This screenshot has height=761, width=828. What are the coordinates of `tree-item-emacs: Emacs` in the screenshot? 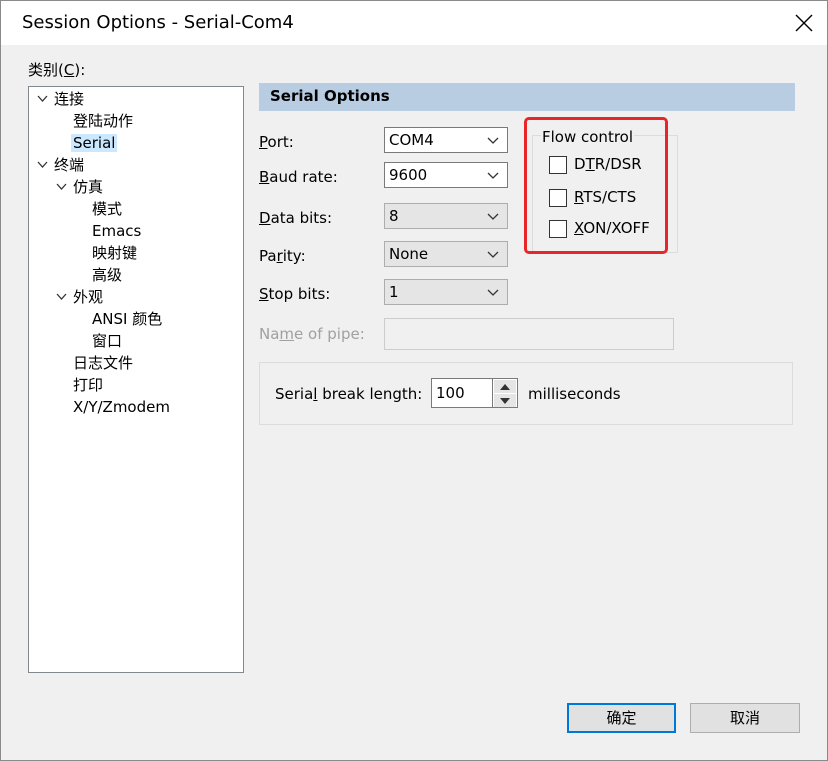 It's located at (116, 231).